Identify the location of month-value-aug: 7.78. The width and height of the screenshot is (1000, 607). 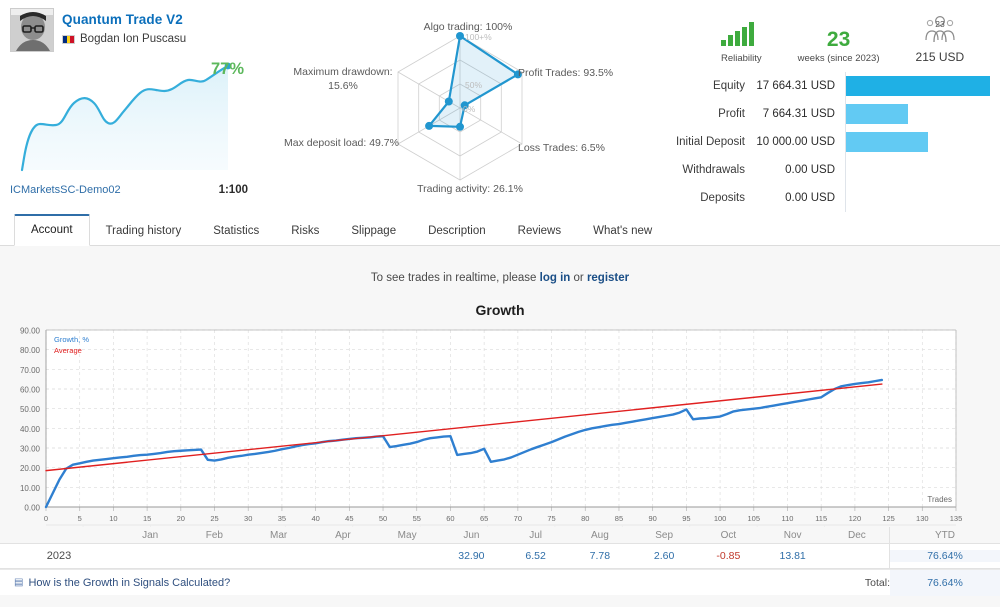
(600, 556).